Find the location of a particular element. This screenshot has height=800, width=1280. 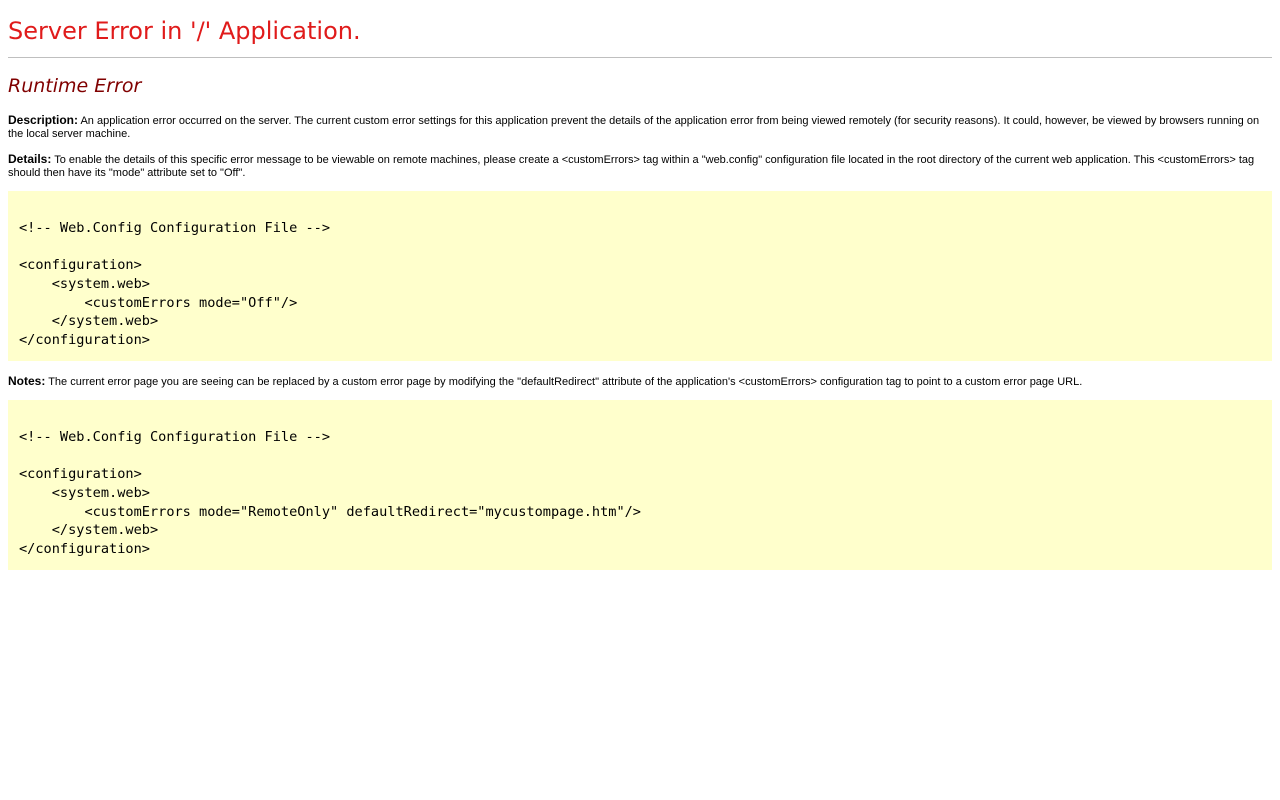

title-divider is located at coordinates (640, 57).